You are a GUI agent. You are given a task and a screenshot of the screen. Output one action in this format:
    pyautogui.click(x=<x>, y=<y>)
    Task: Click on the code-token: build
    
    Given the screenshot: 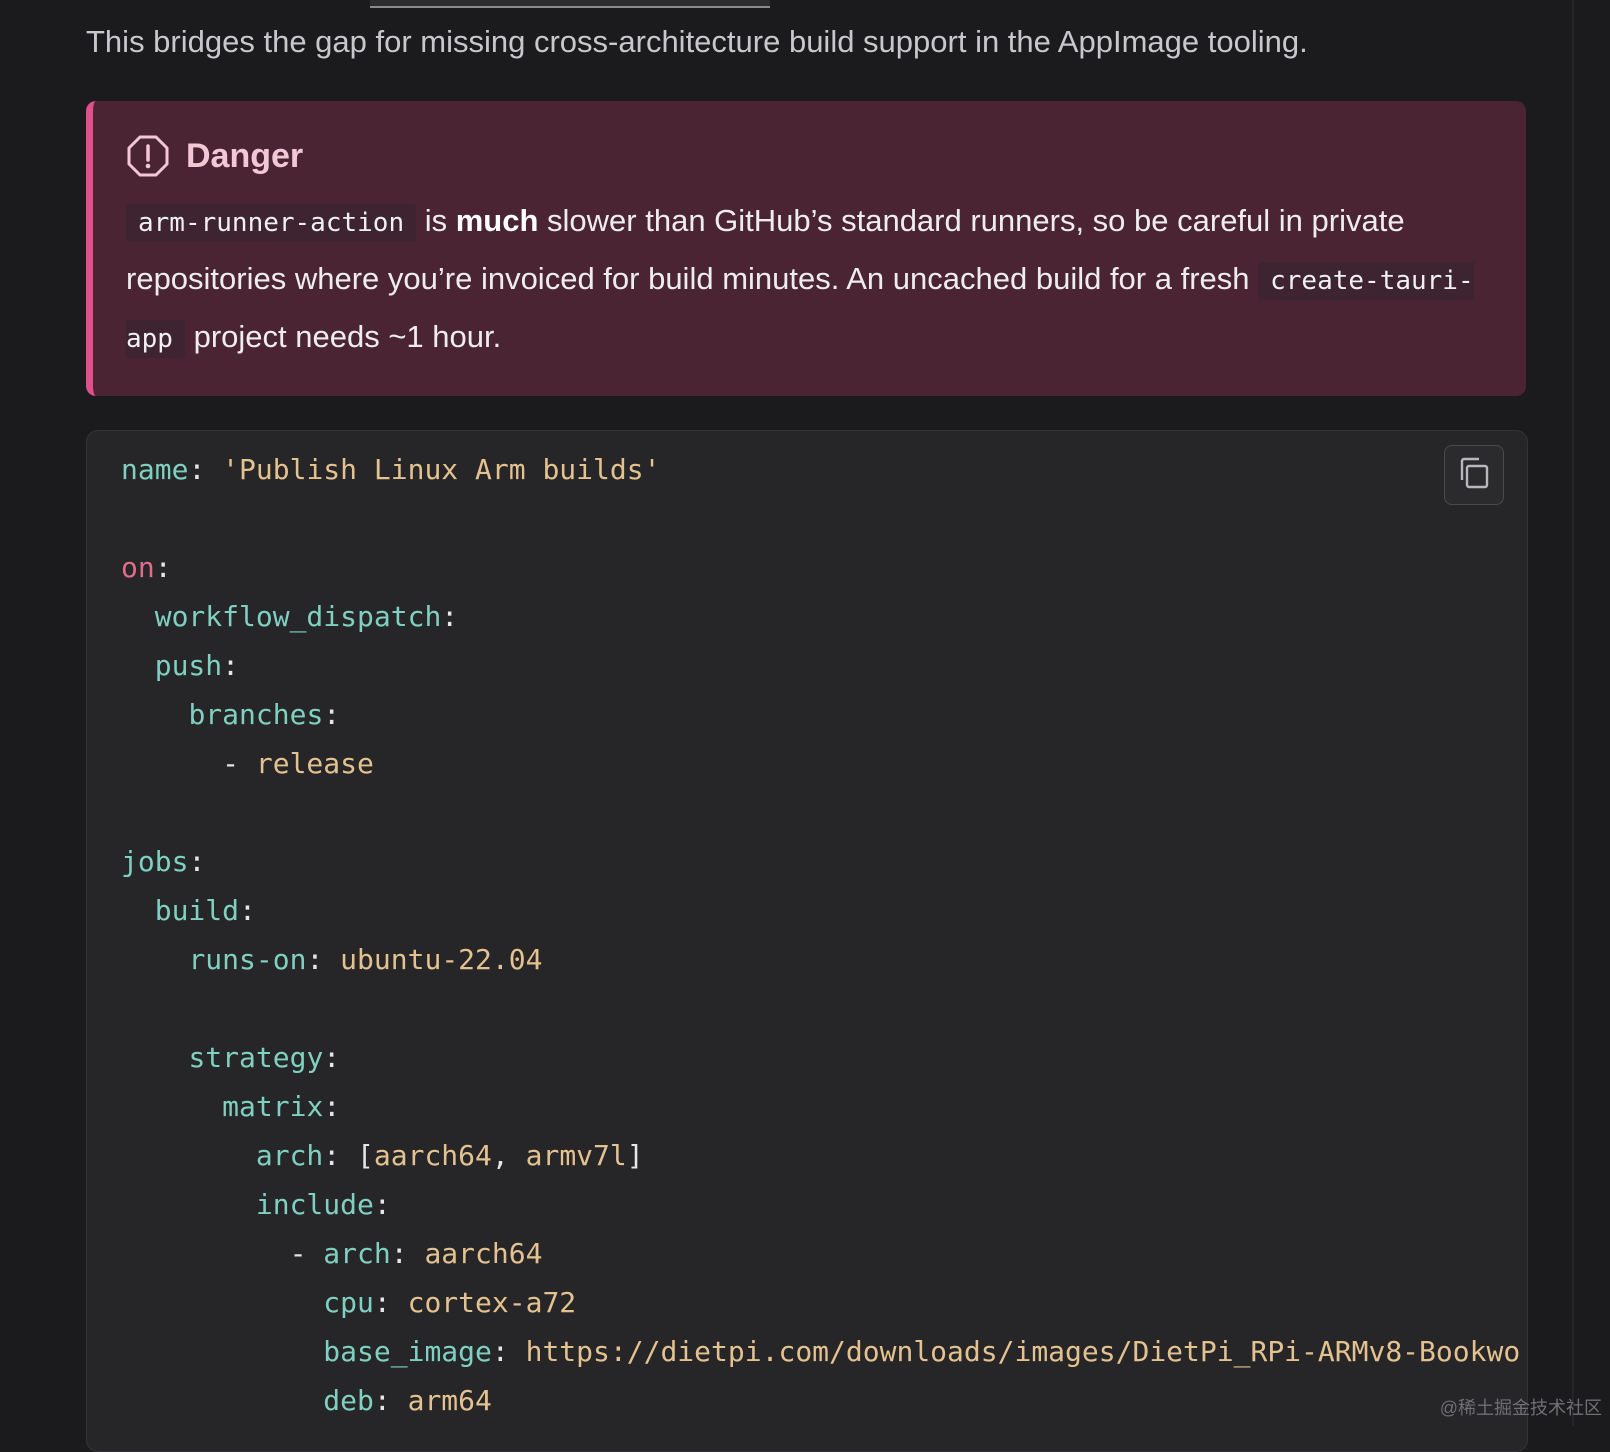 What is the action you would take?
    pyautogui.click(x=197, y=910)
    